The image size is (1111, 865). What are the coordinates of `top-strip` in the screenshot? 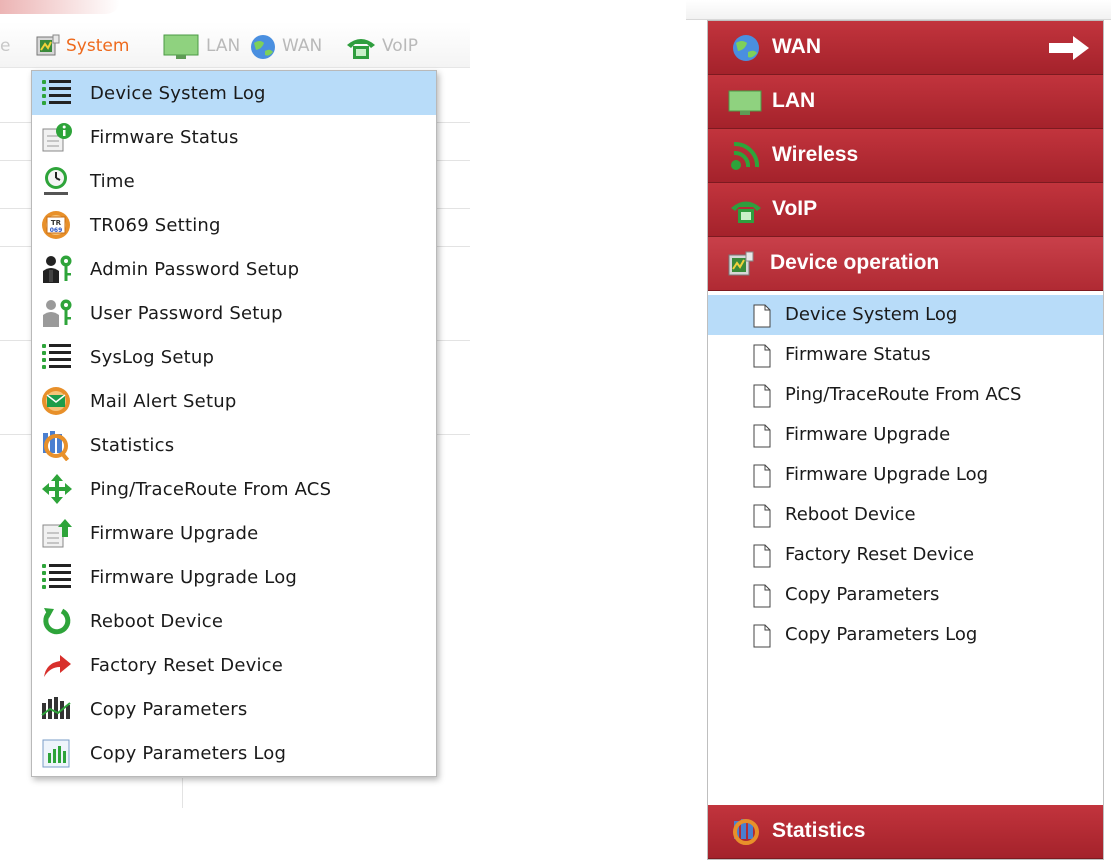 It's located at (898, 10).